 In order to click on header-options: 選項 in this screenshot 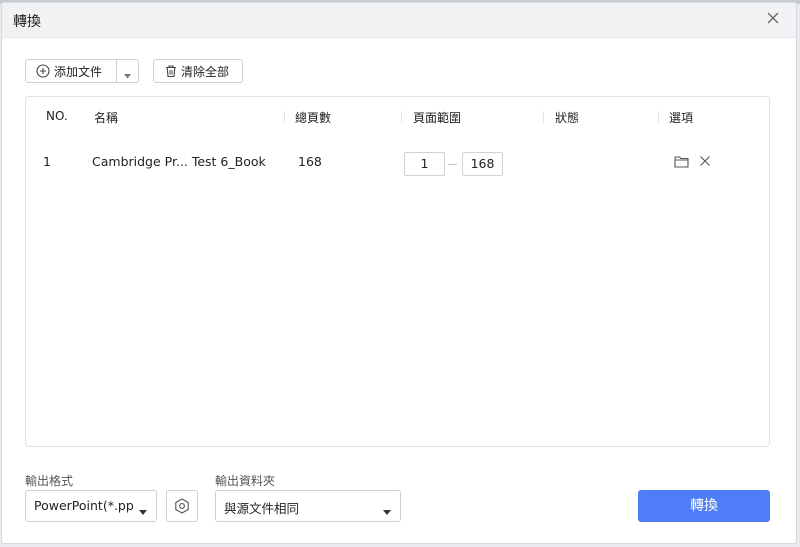, I will do `click(681, 118)`.